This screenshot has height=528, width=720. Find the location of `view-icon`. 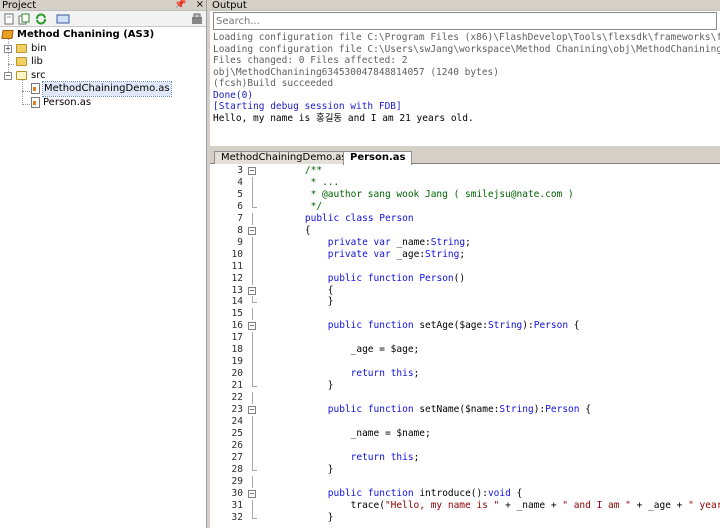

view-icon is located at coordinates (63, 19).